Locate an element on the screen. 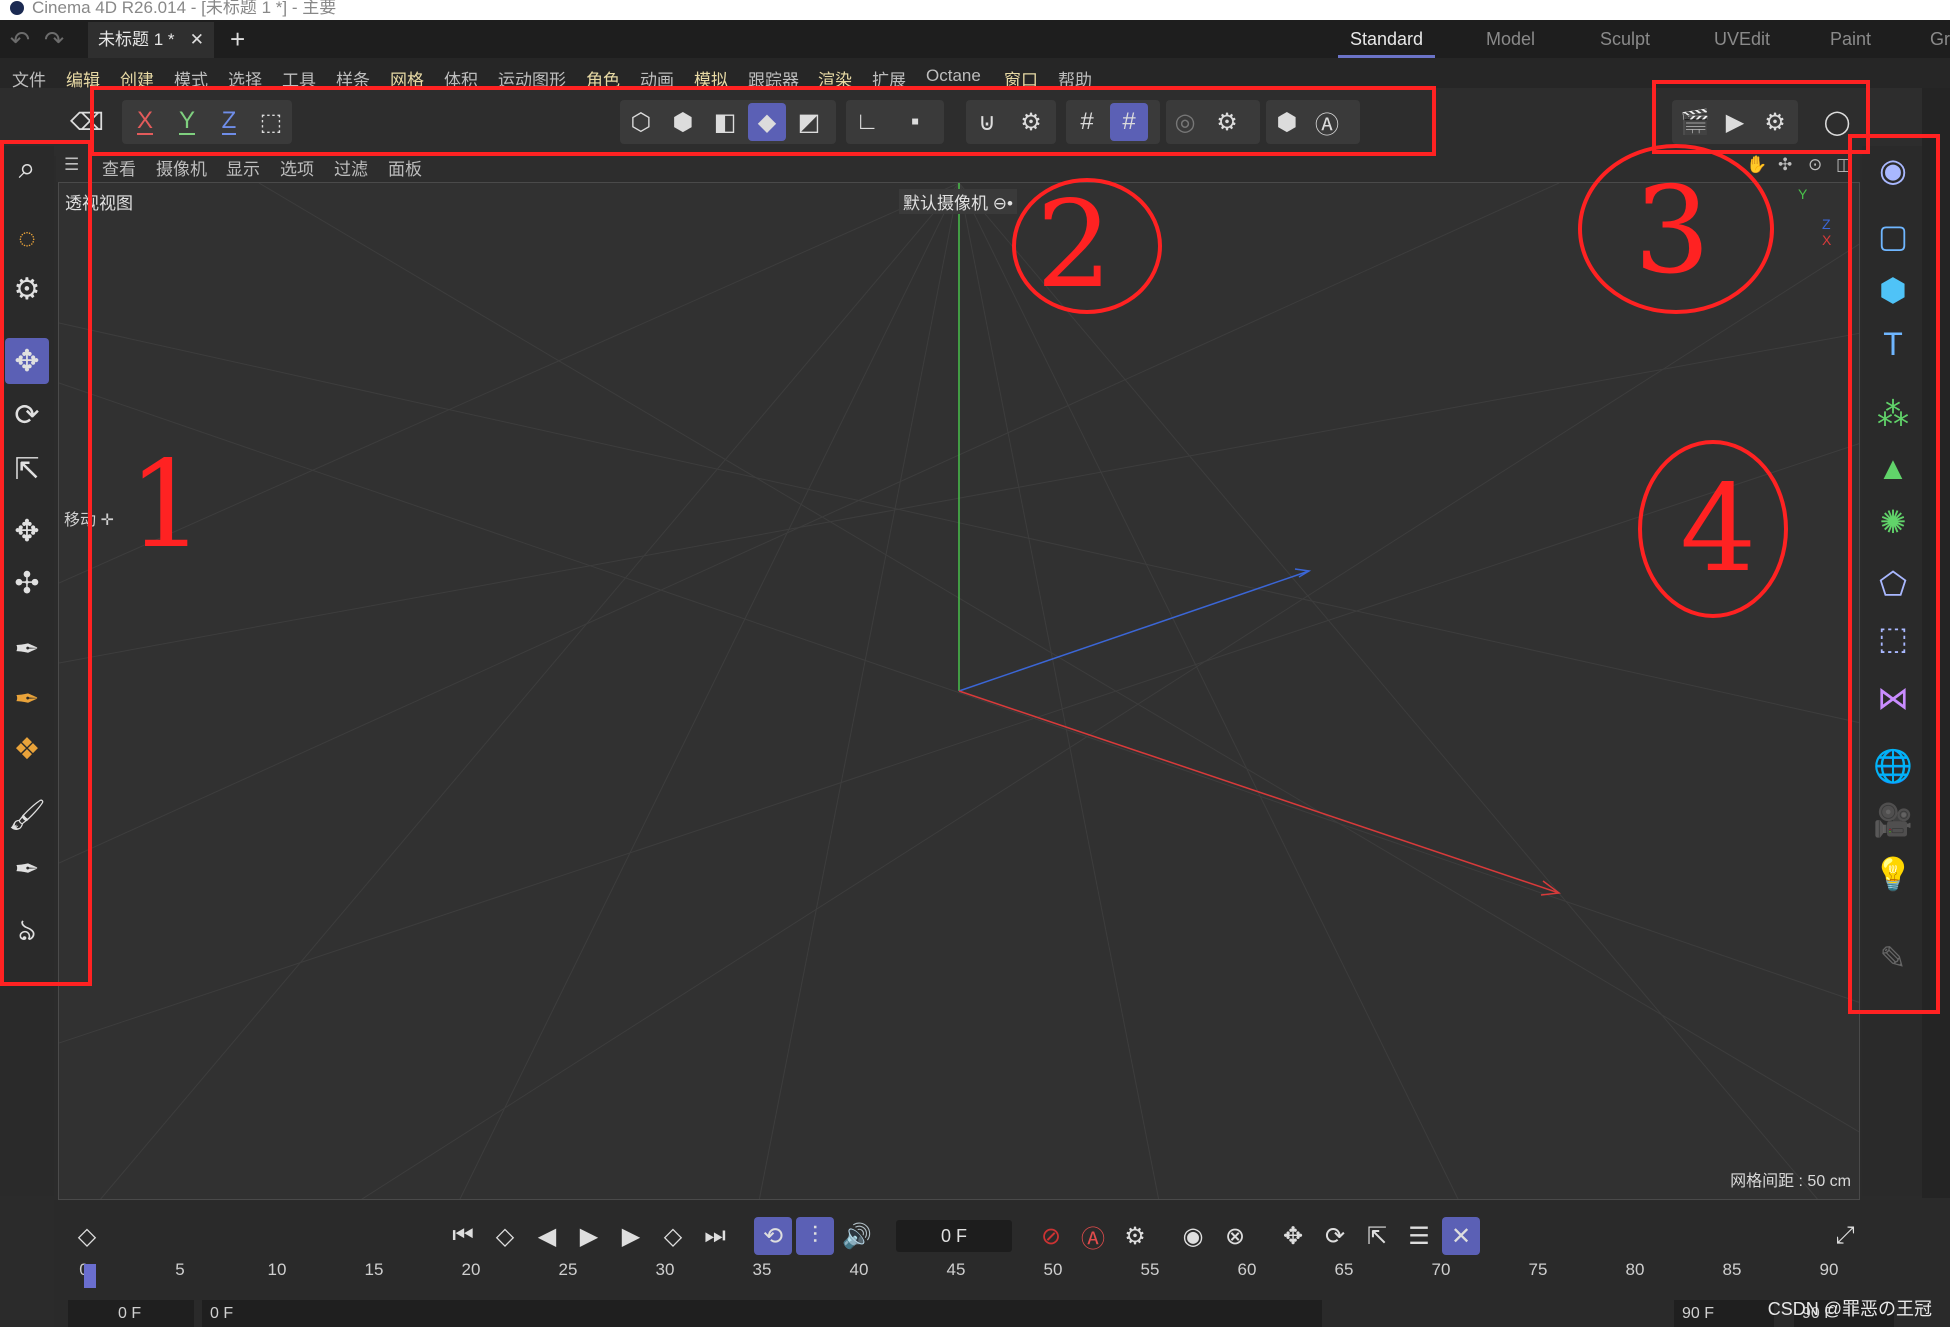  go-to-end-icon: ⏭ is located at coordinates (715, 1236).